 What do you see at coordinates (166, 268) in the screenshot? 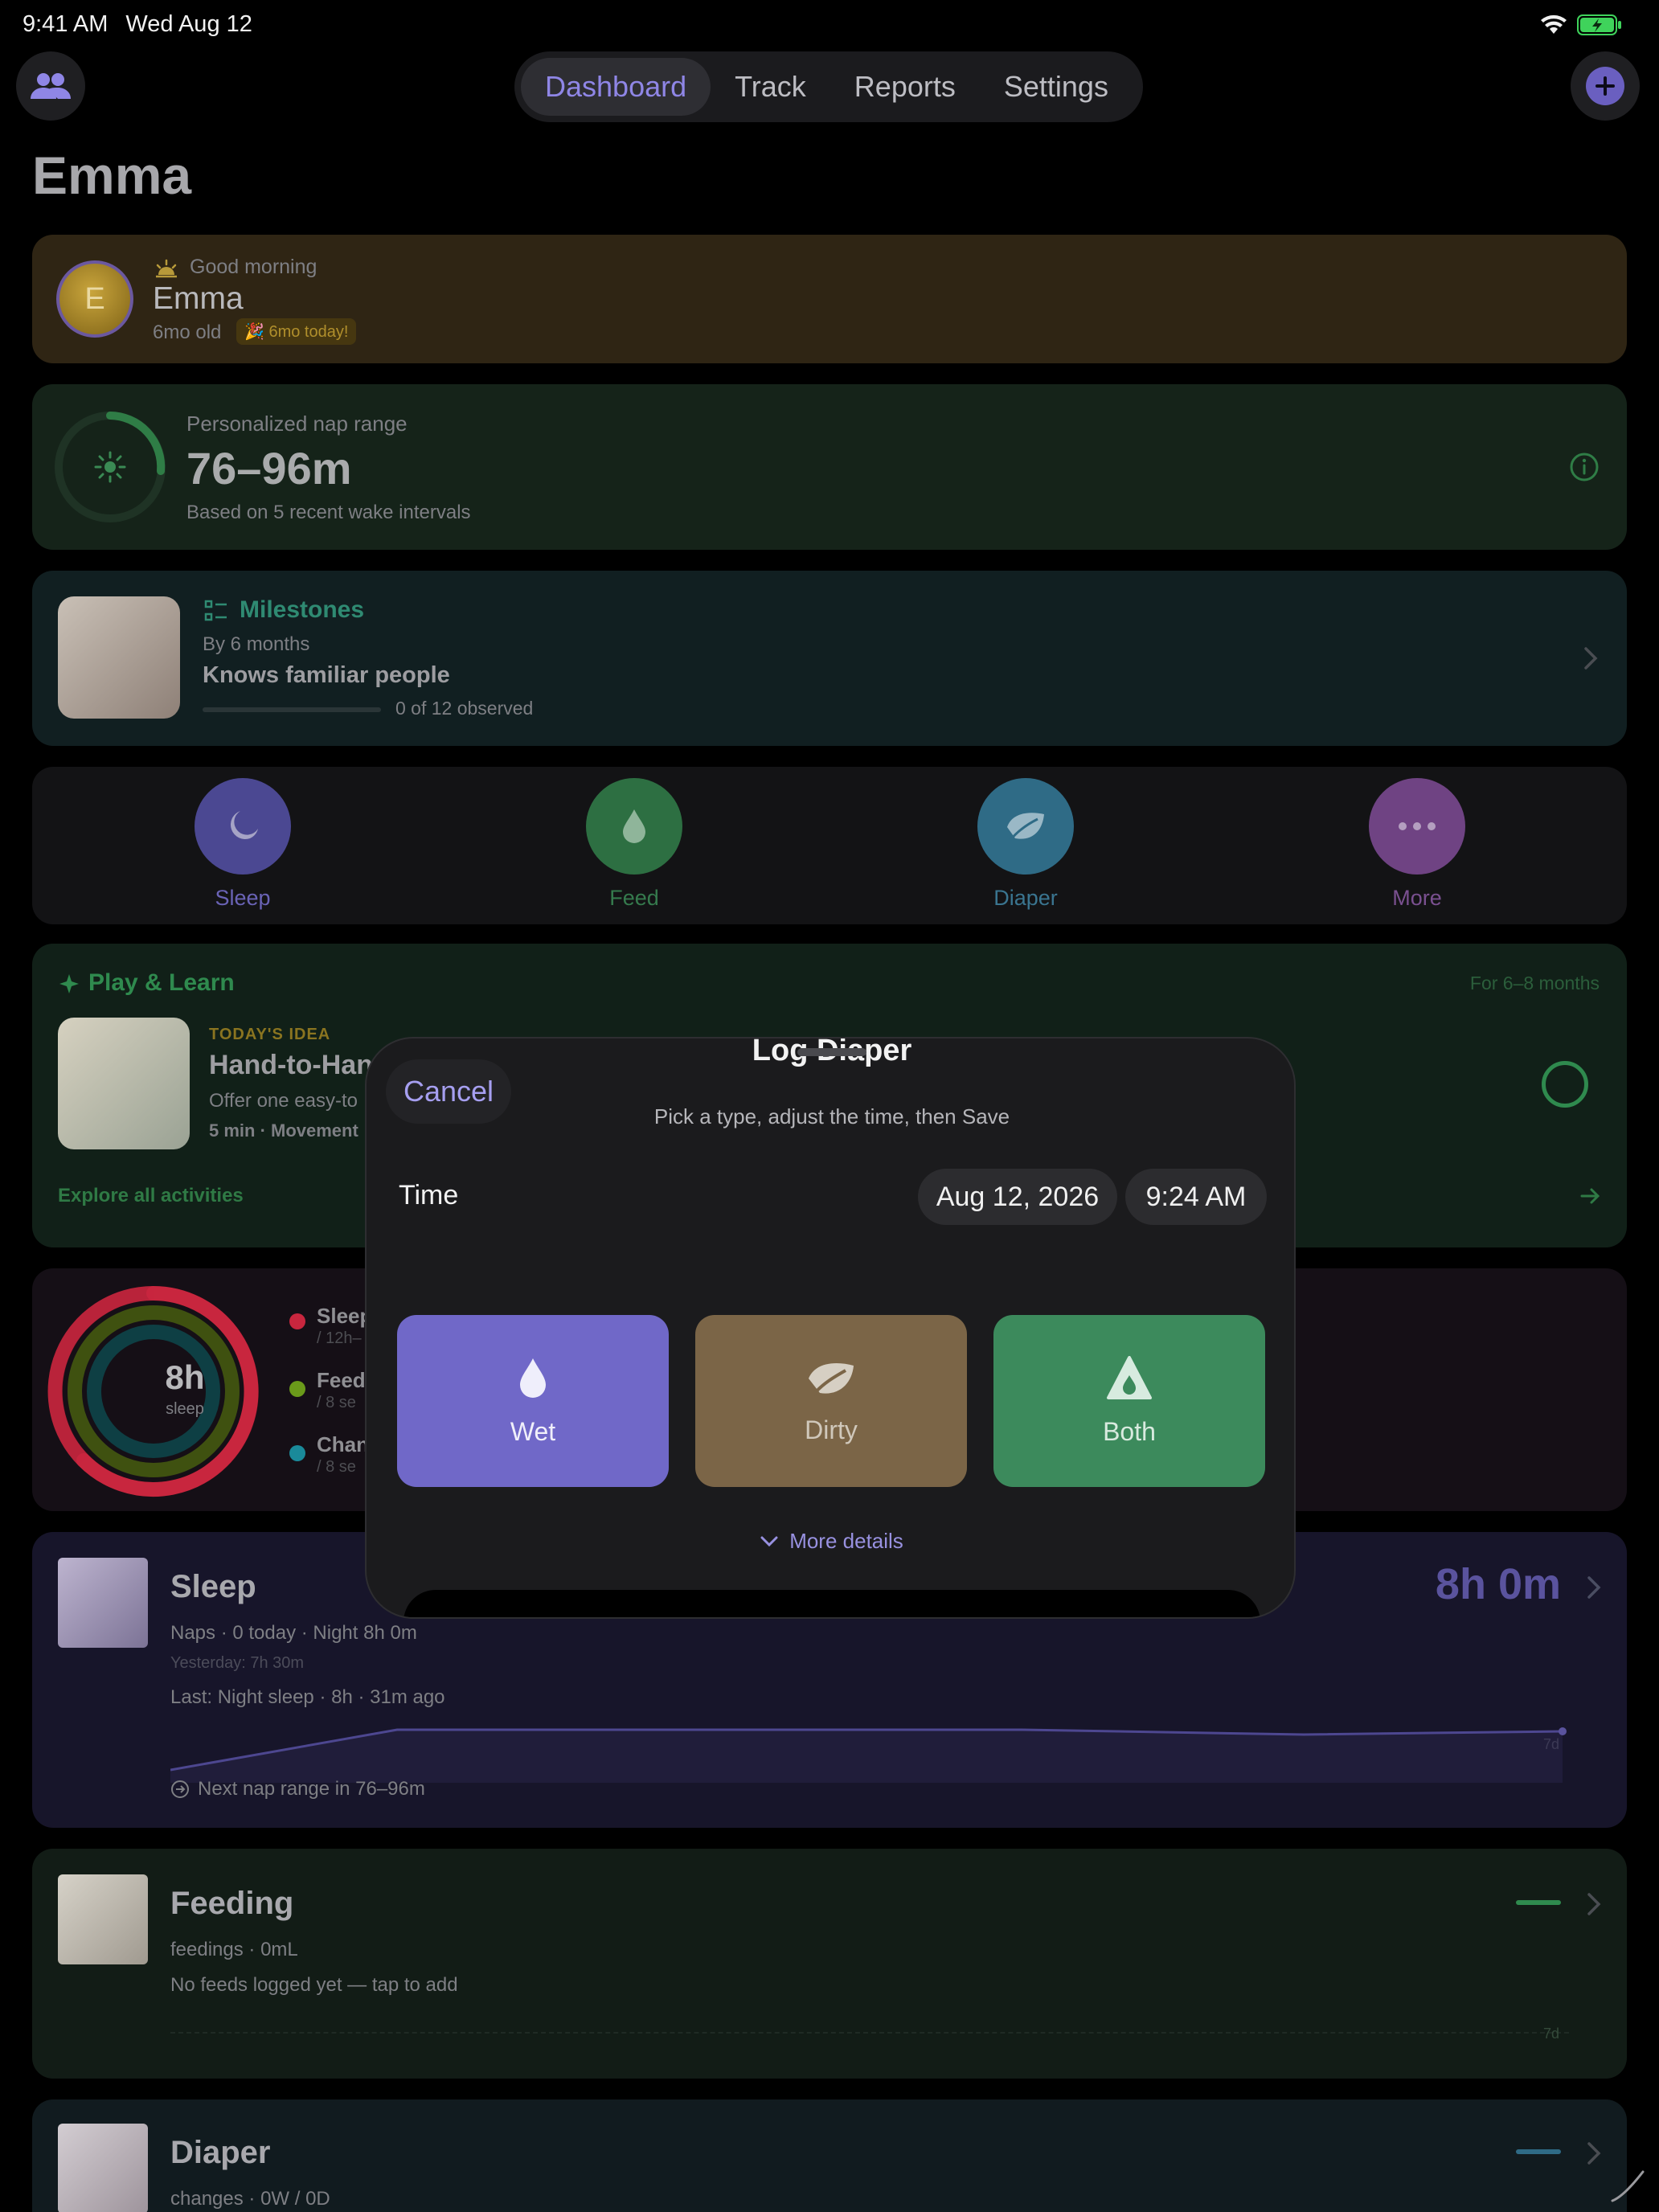
I see `sunrise-icon` at bounding box center [166, 268].